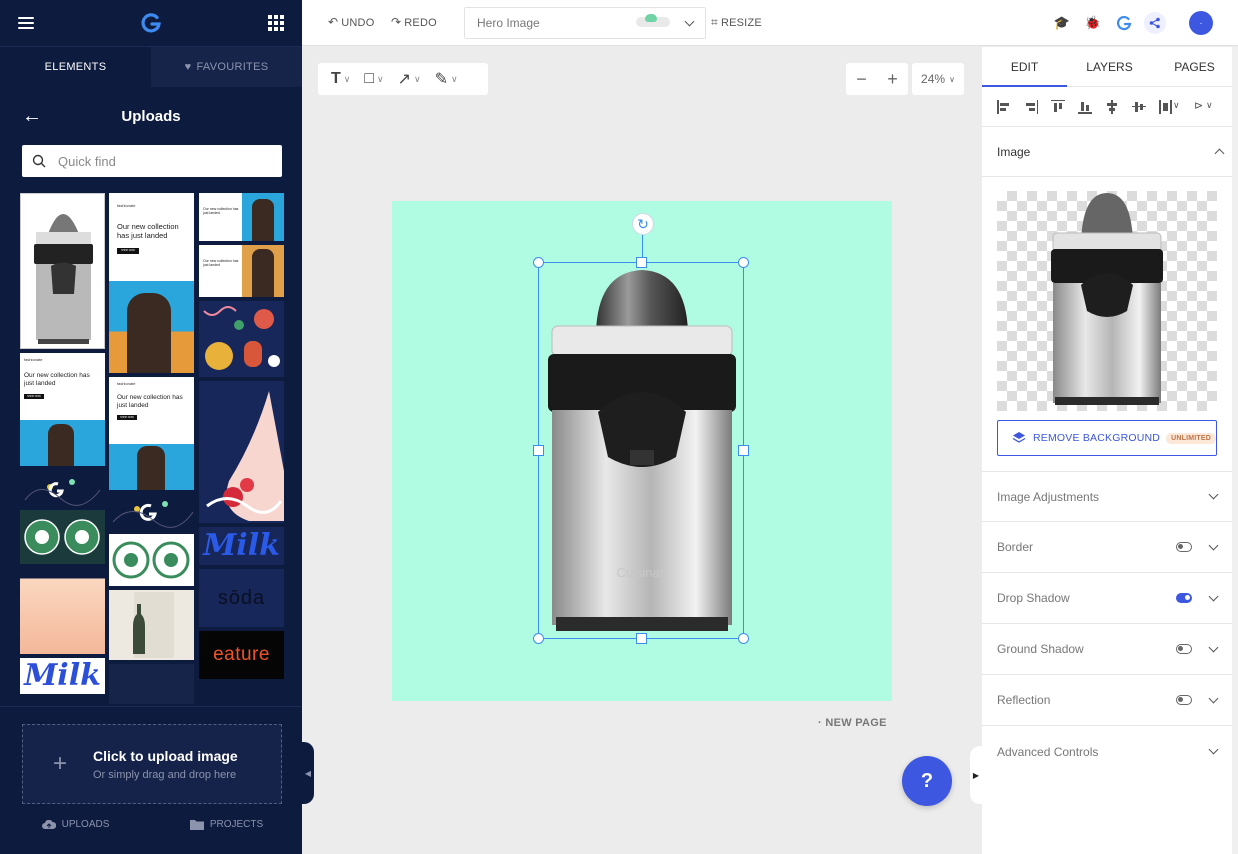 This screenshot has height=854, width=1238. Describe the element at coordinates (538, 262) in the screenshot. I see `resize-handle-top-left` at that location.